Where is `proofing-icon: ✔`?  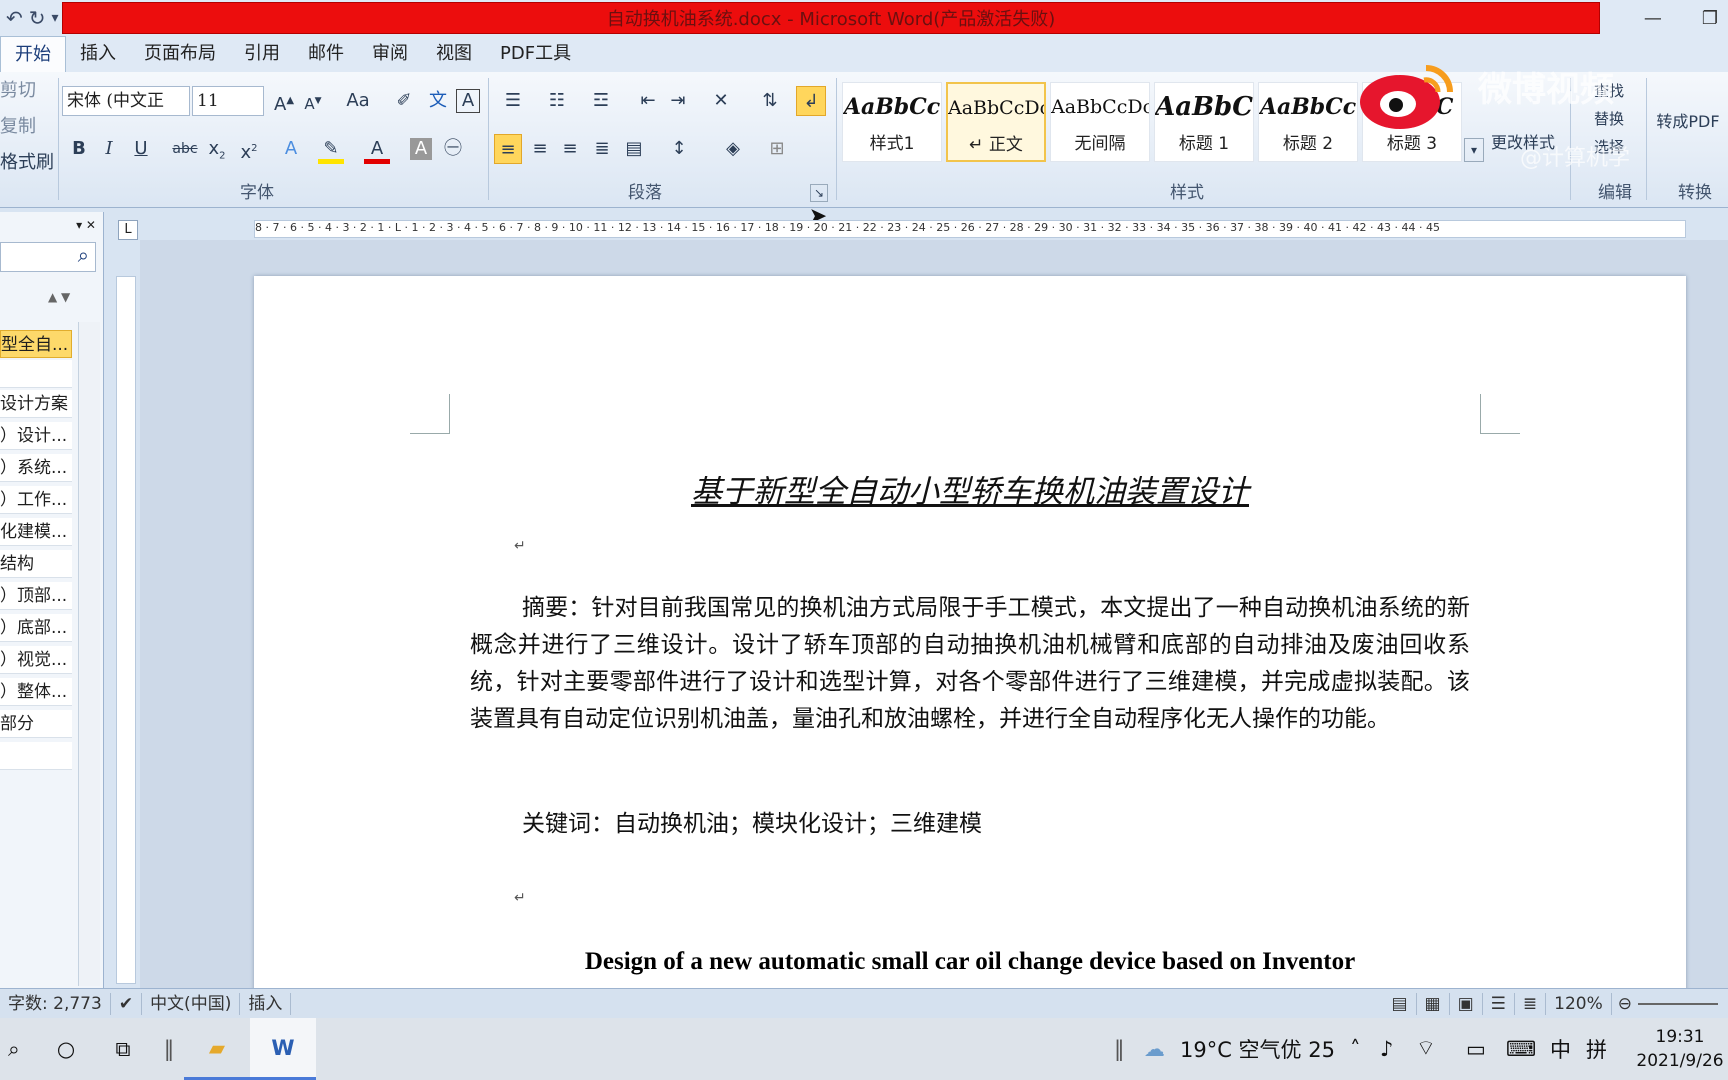 proofing-icon: ✔ is located at coordinates (127, 1003).